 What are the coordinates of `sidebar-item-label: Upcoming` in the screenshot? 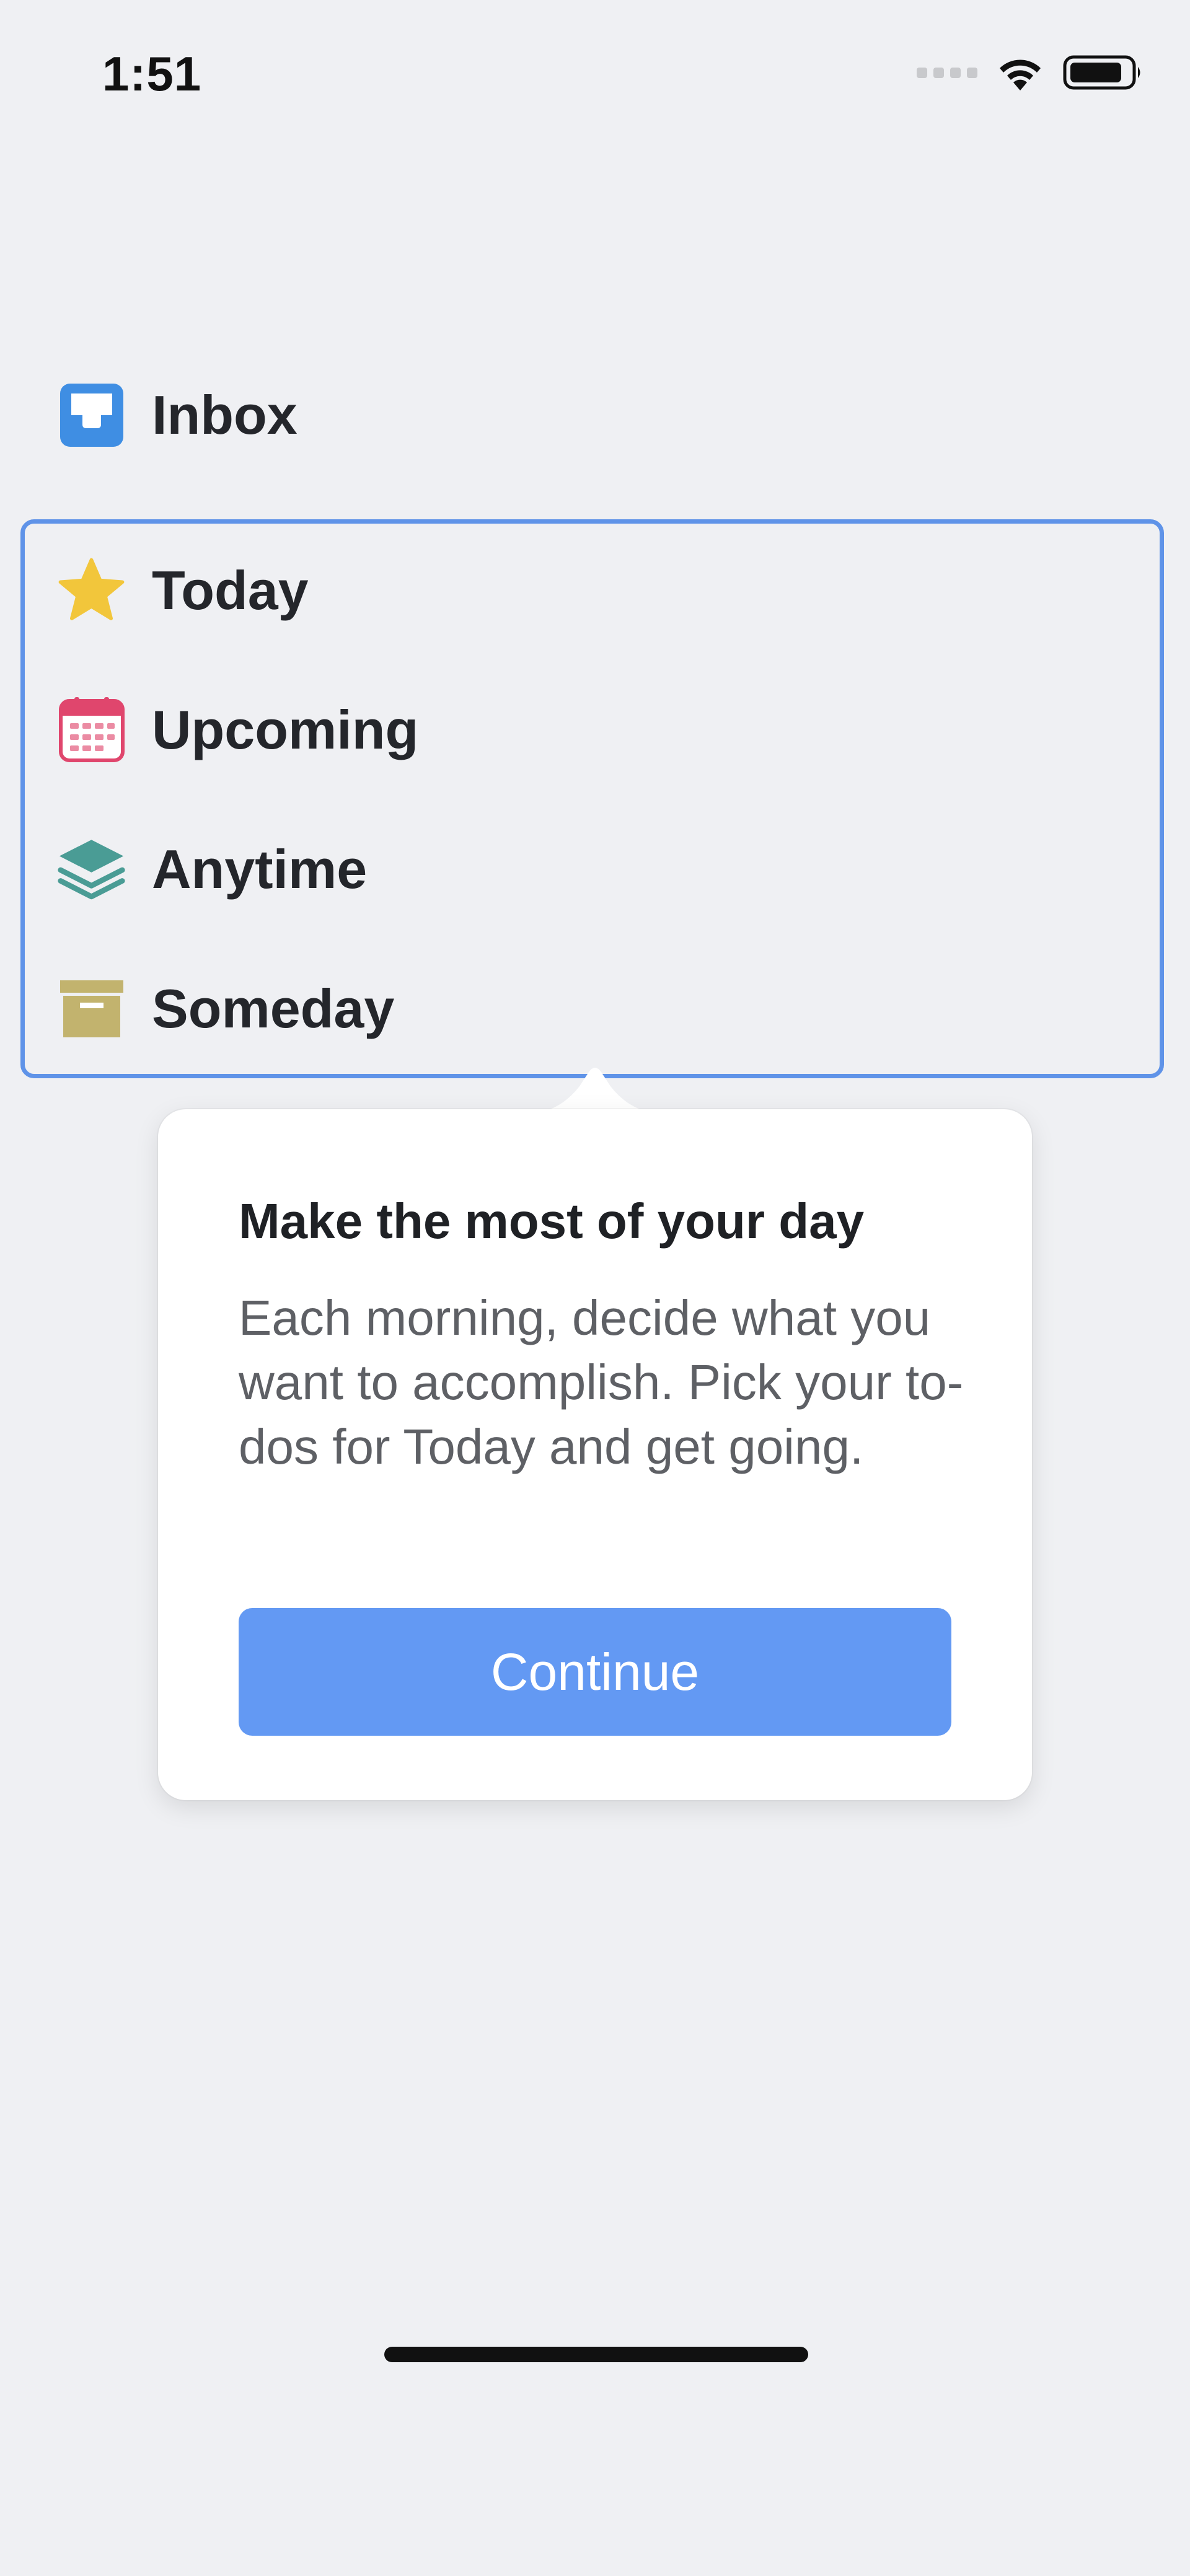 It's located at (285, 729).